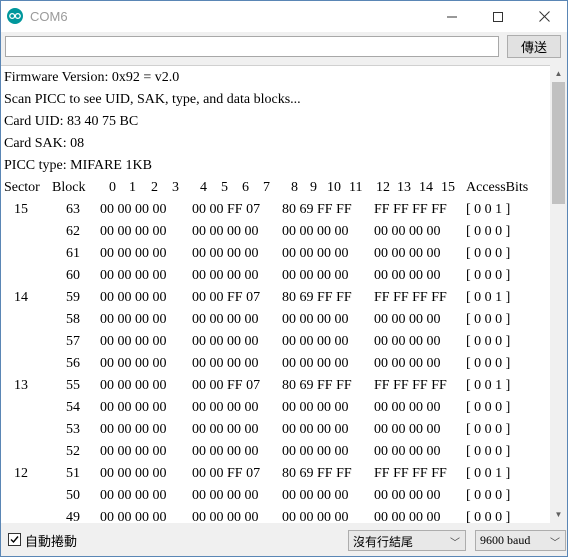 The width and height of the screenshot is (568, 557). I want to click on output-line-uid: Card UID: 83 40 75 BC, so click(71, 121).